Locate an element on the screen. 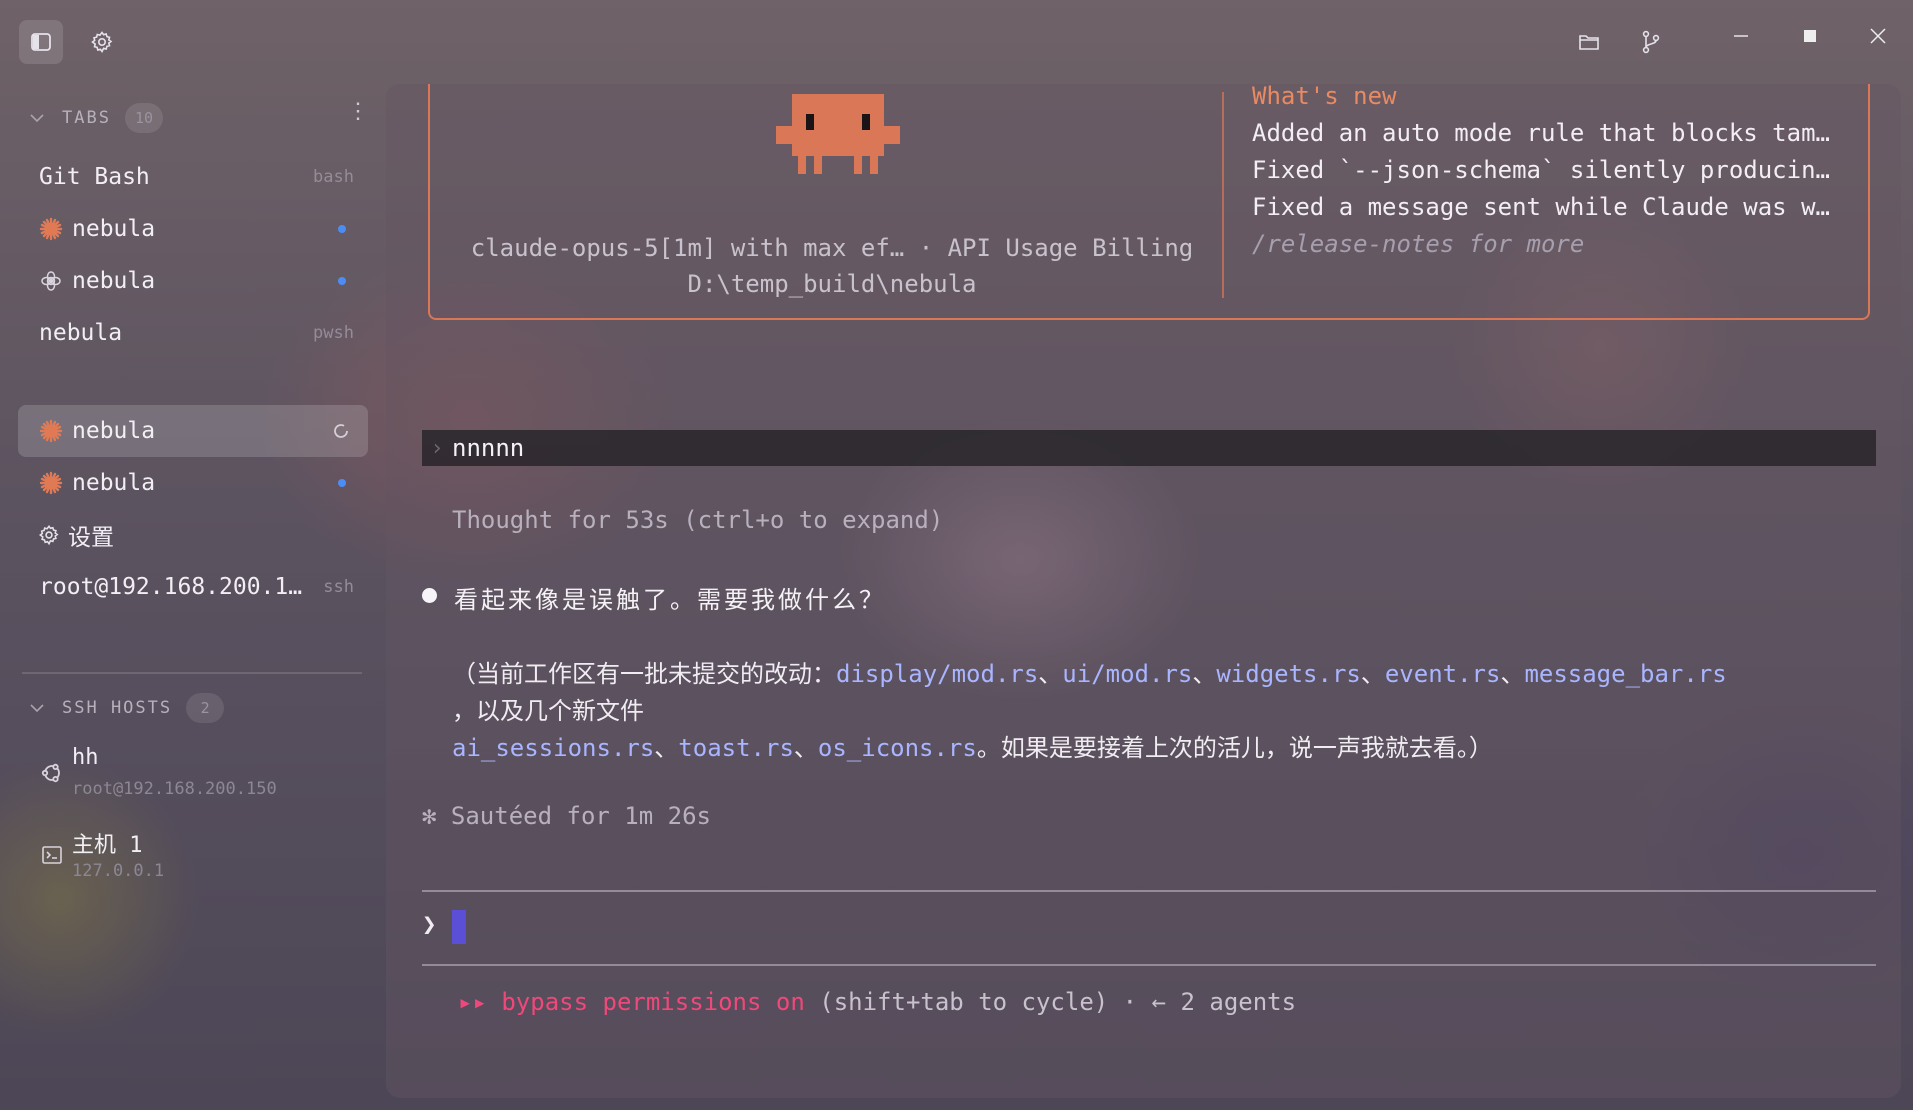 The width and height of the screenshot is (1913, 1110). more-options-icon: ⋮ is located at coordinates (358, 111).